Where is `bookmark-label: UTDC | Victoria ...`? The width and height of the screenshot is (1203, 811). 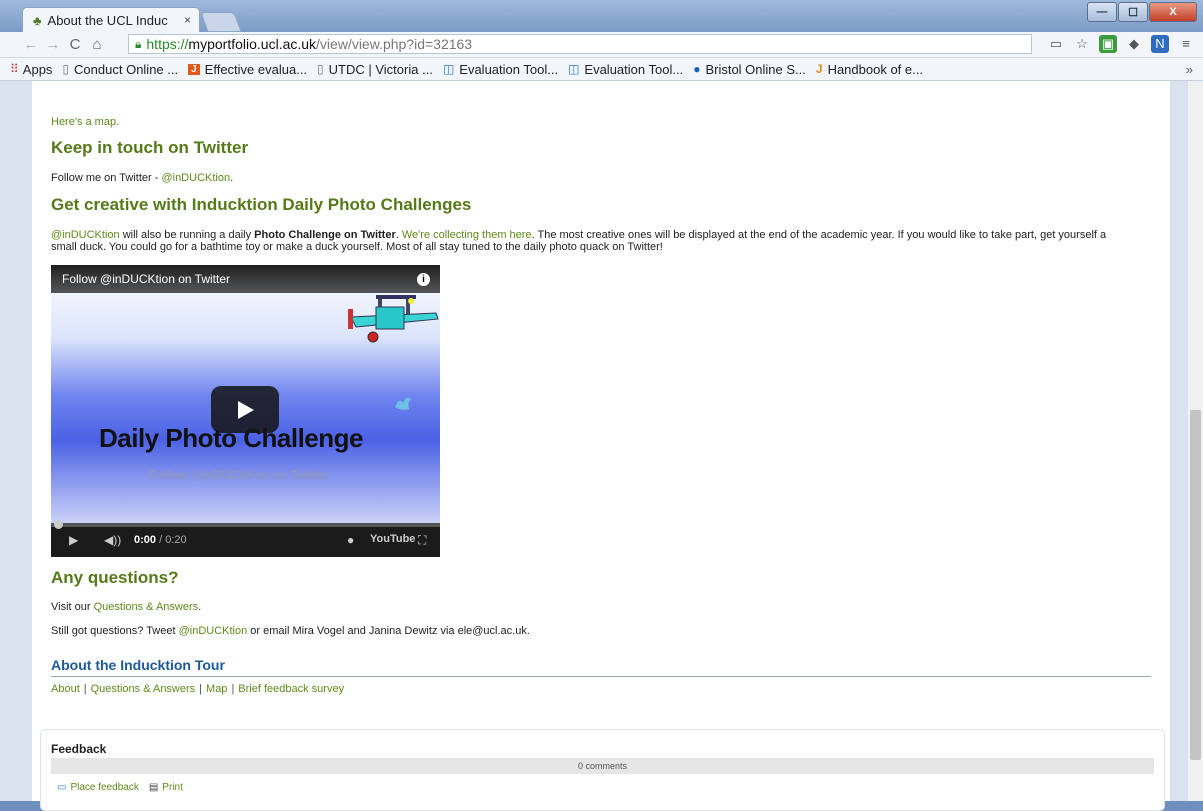
bookmark-label: UTDC | Victoria ... is located at coordinates (380, 69).